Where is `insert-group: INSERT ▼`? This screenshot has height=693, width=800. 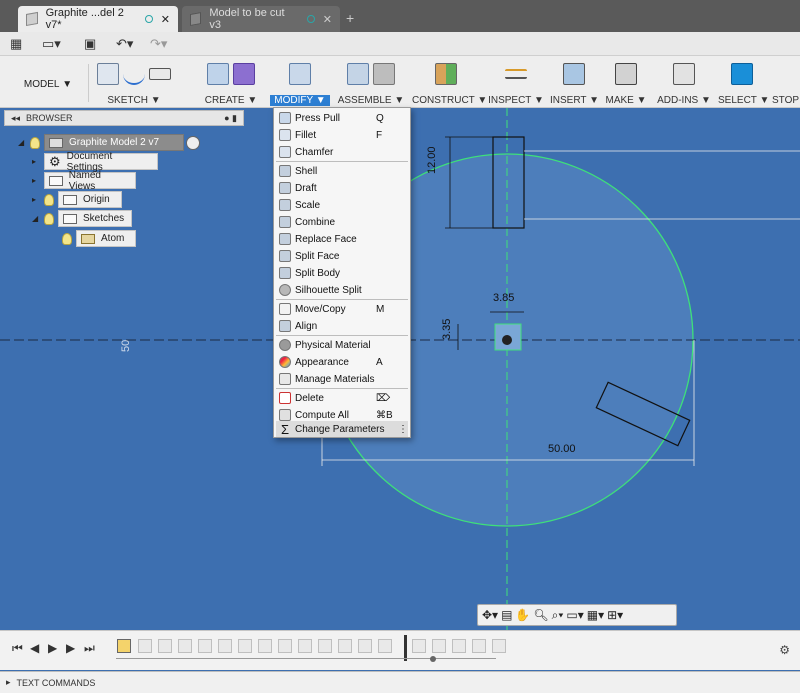 insert-group: INSERT ▼ is located at coordinates (574, 83).